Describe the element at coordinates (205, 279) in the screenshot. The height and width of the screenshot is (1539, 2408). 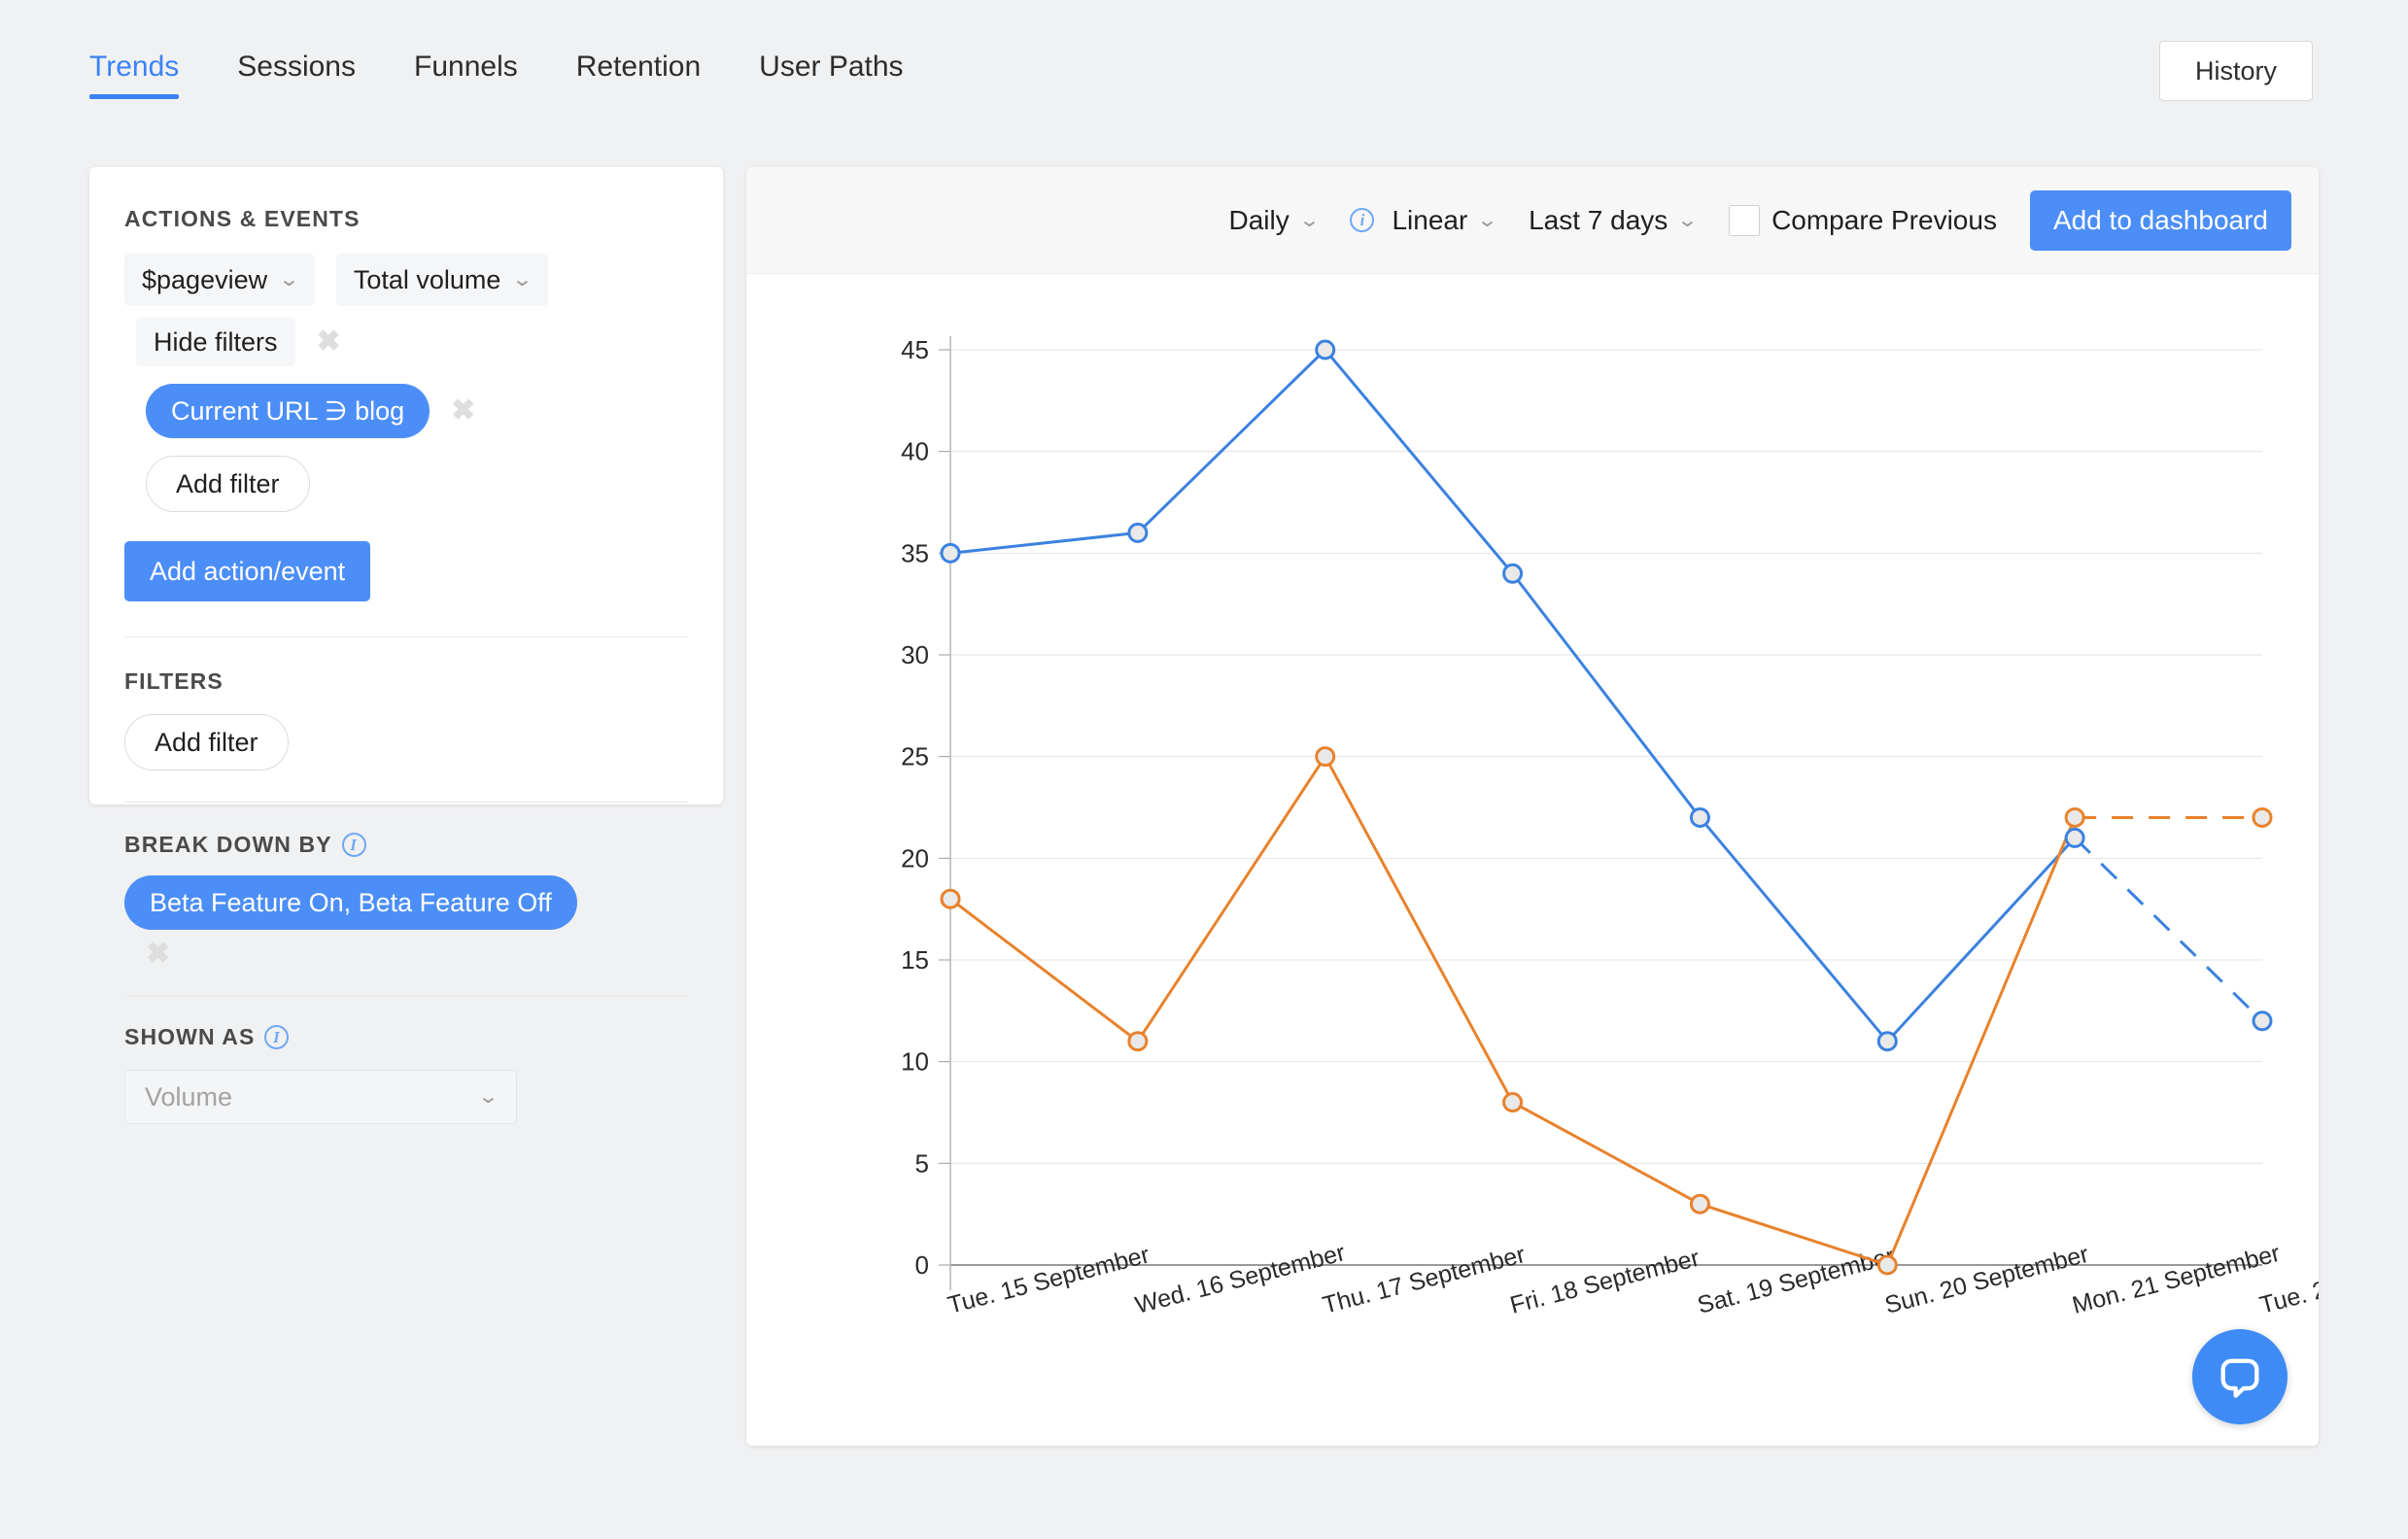
I see `event-name-value: $pageview` at that location.